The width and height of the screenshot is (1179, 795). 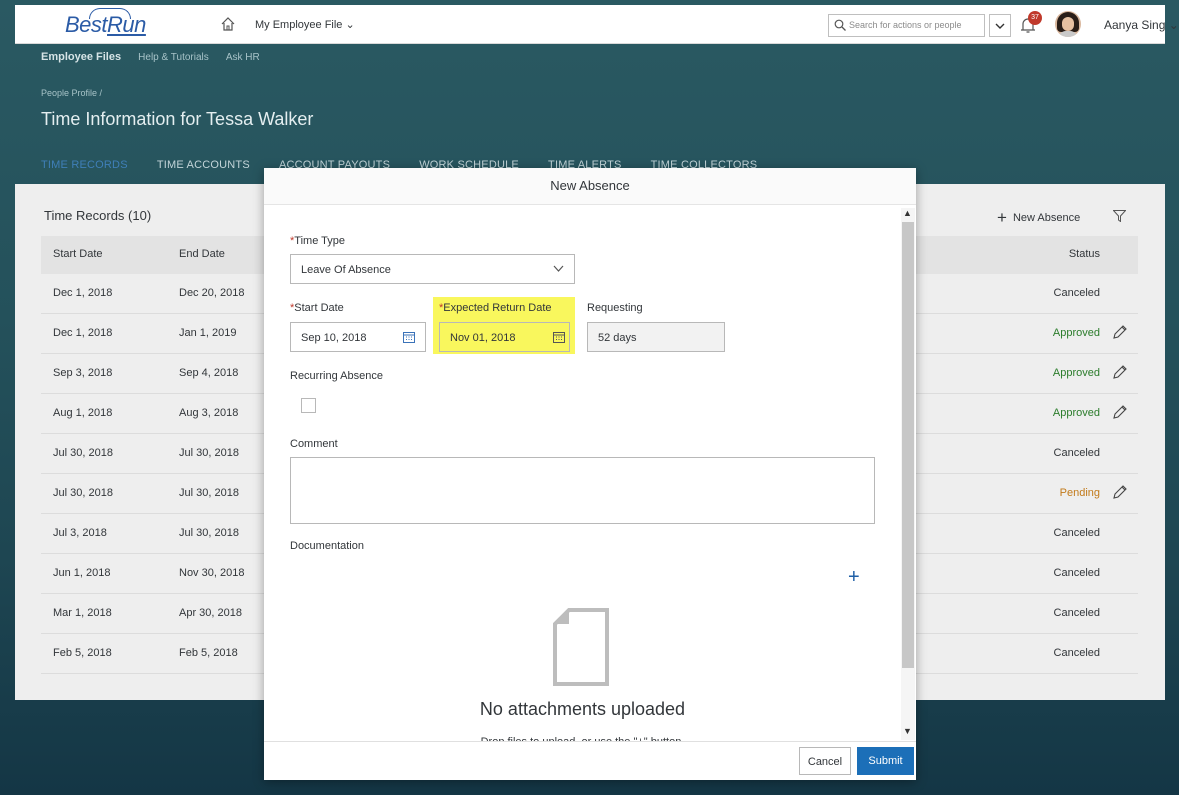 What do you see at coordinates (173, 57) in the screenshot?
I see `subnav-help-tutorials: Help & Tutorials` at bounding box center [173, 57].